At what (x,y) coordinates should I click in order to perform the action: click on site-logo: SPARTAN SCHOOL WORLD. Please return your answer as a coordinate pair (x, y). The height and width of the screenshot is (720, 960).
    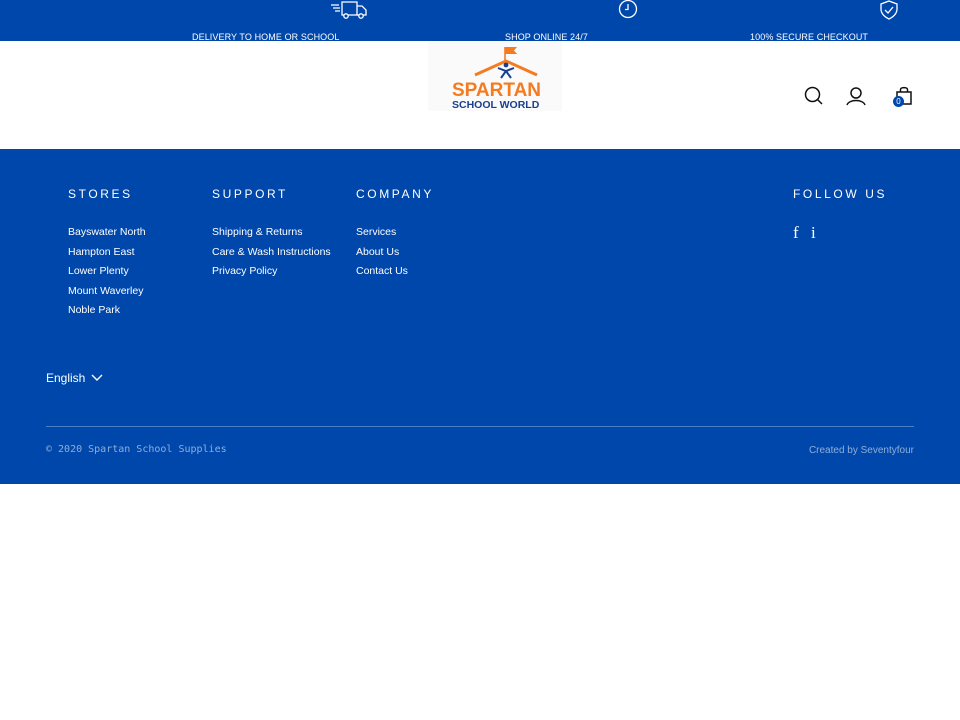
    Looking at the image, I should click on (495, 76).